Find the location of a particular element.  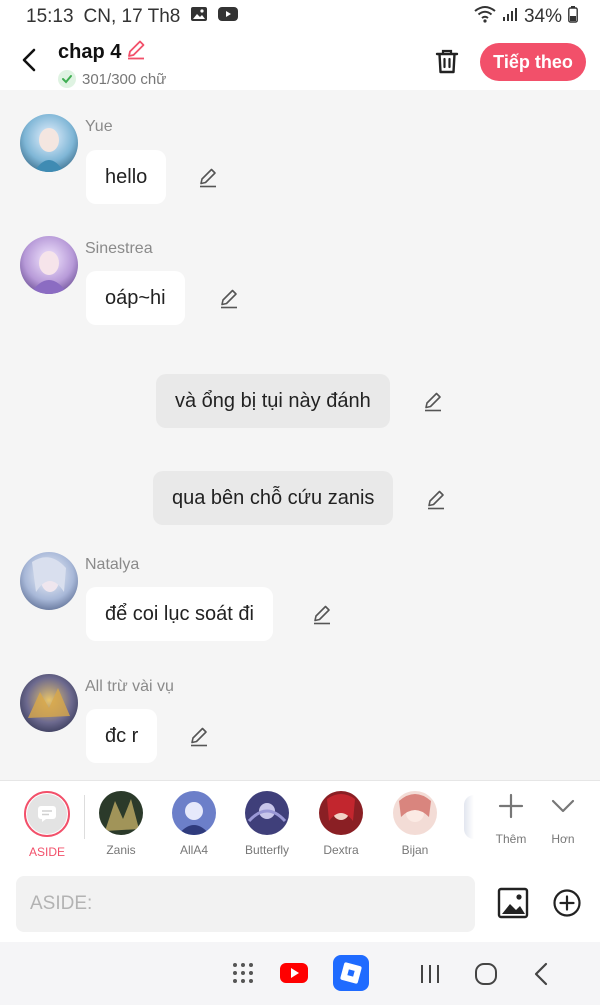

status-bar: 15:13 CN, 17 Th8 34% is located at coordinates (300, 17).